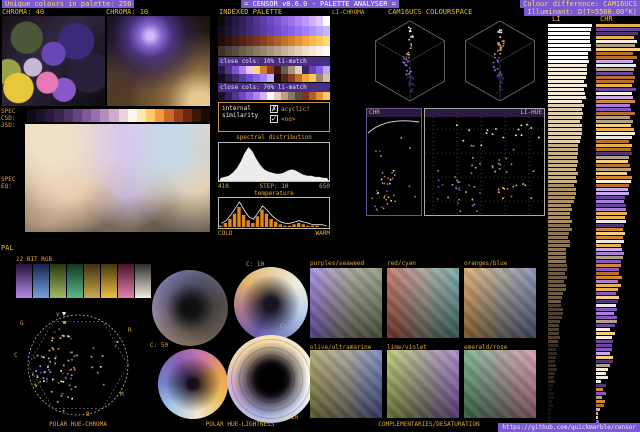 The image size is (640, 432). I want to click on no-checkbox: ✓, so click(274, 119).